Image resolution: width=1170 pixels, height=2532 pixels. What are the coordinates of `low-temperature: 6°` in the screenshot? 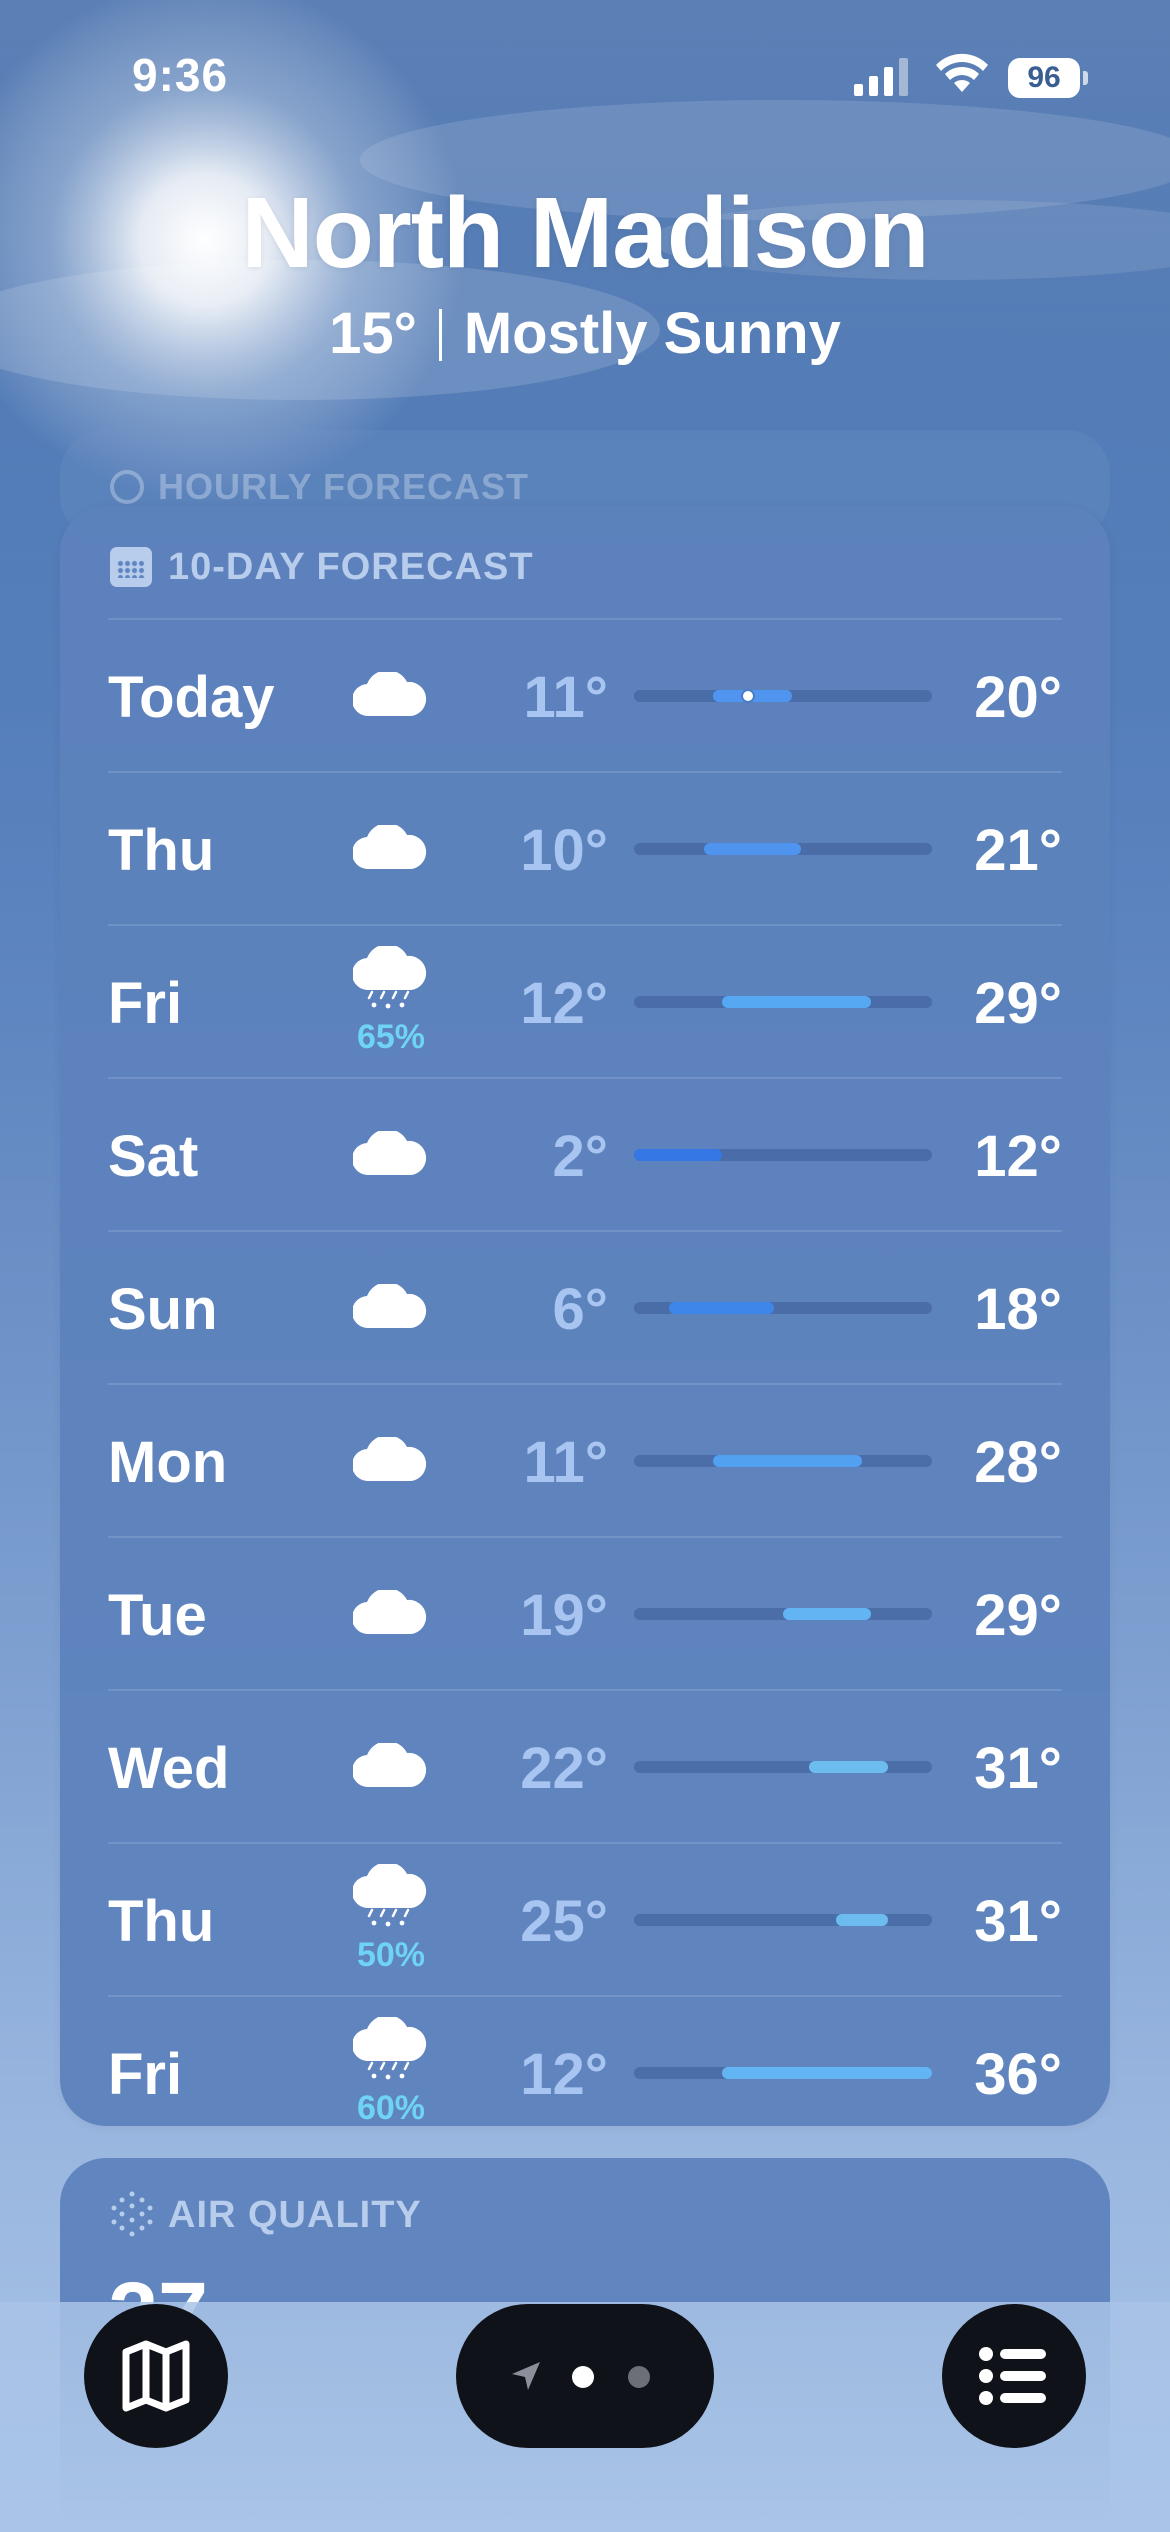 It's located at (580, 1309).